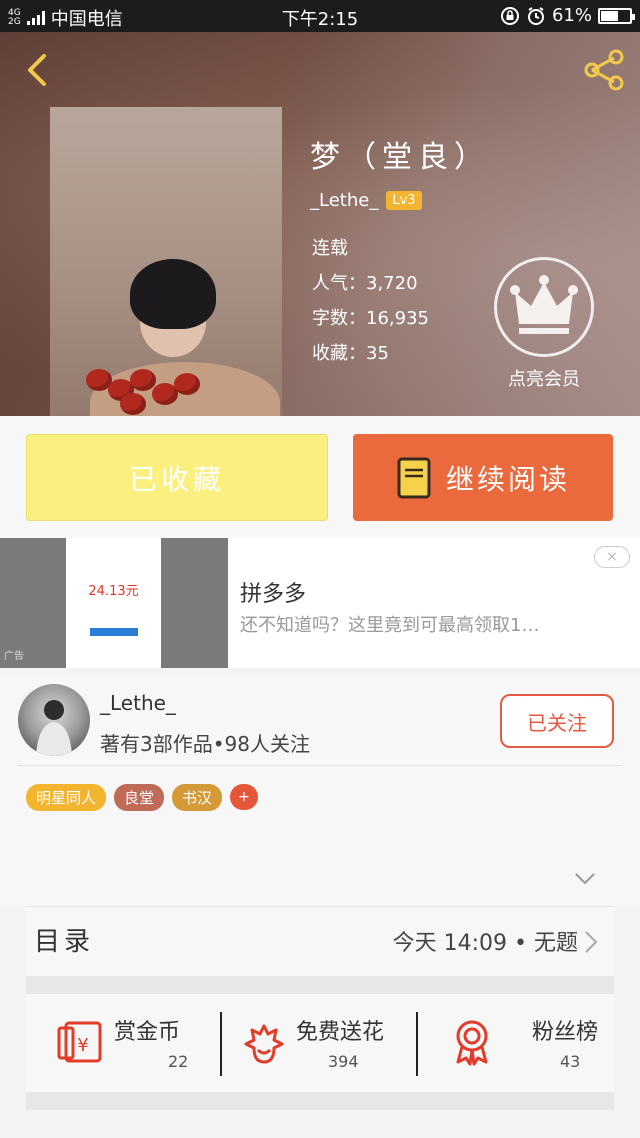  What do you see at coordinates (114, 632) in the screenshot?
I see `ad-image-button` at bounding box center [114, 632].